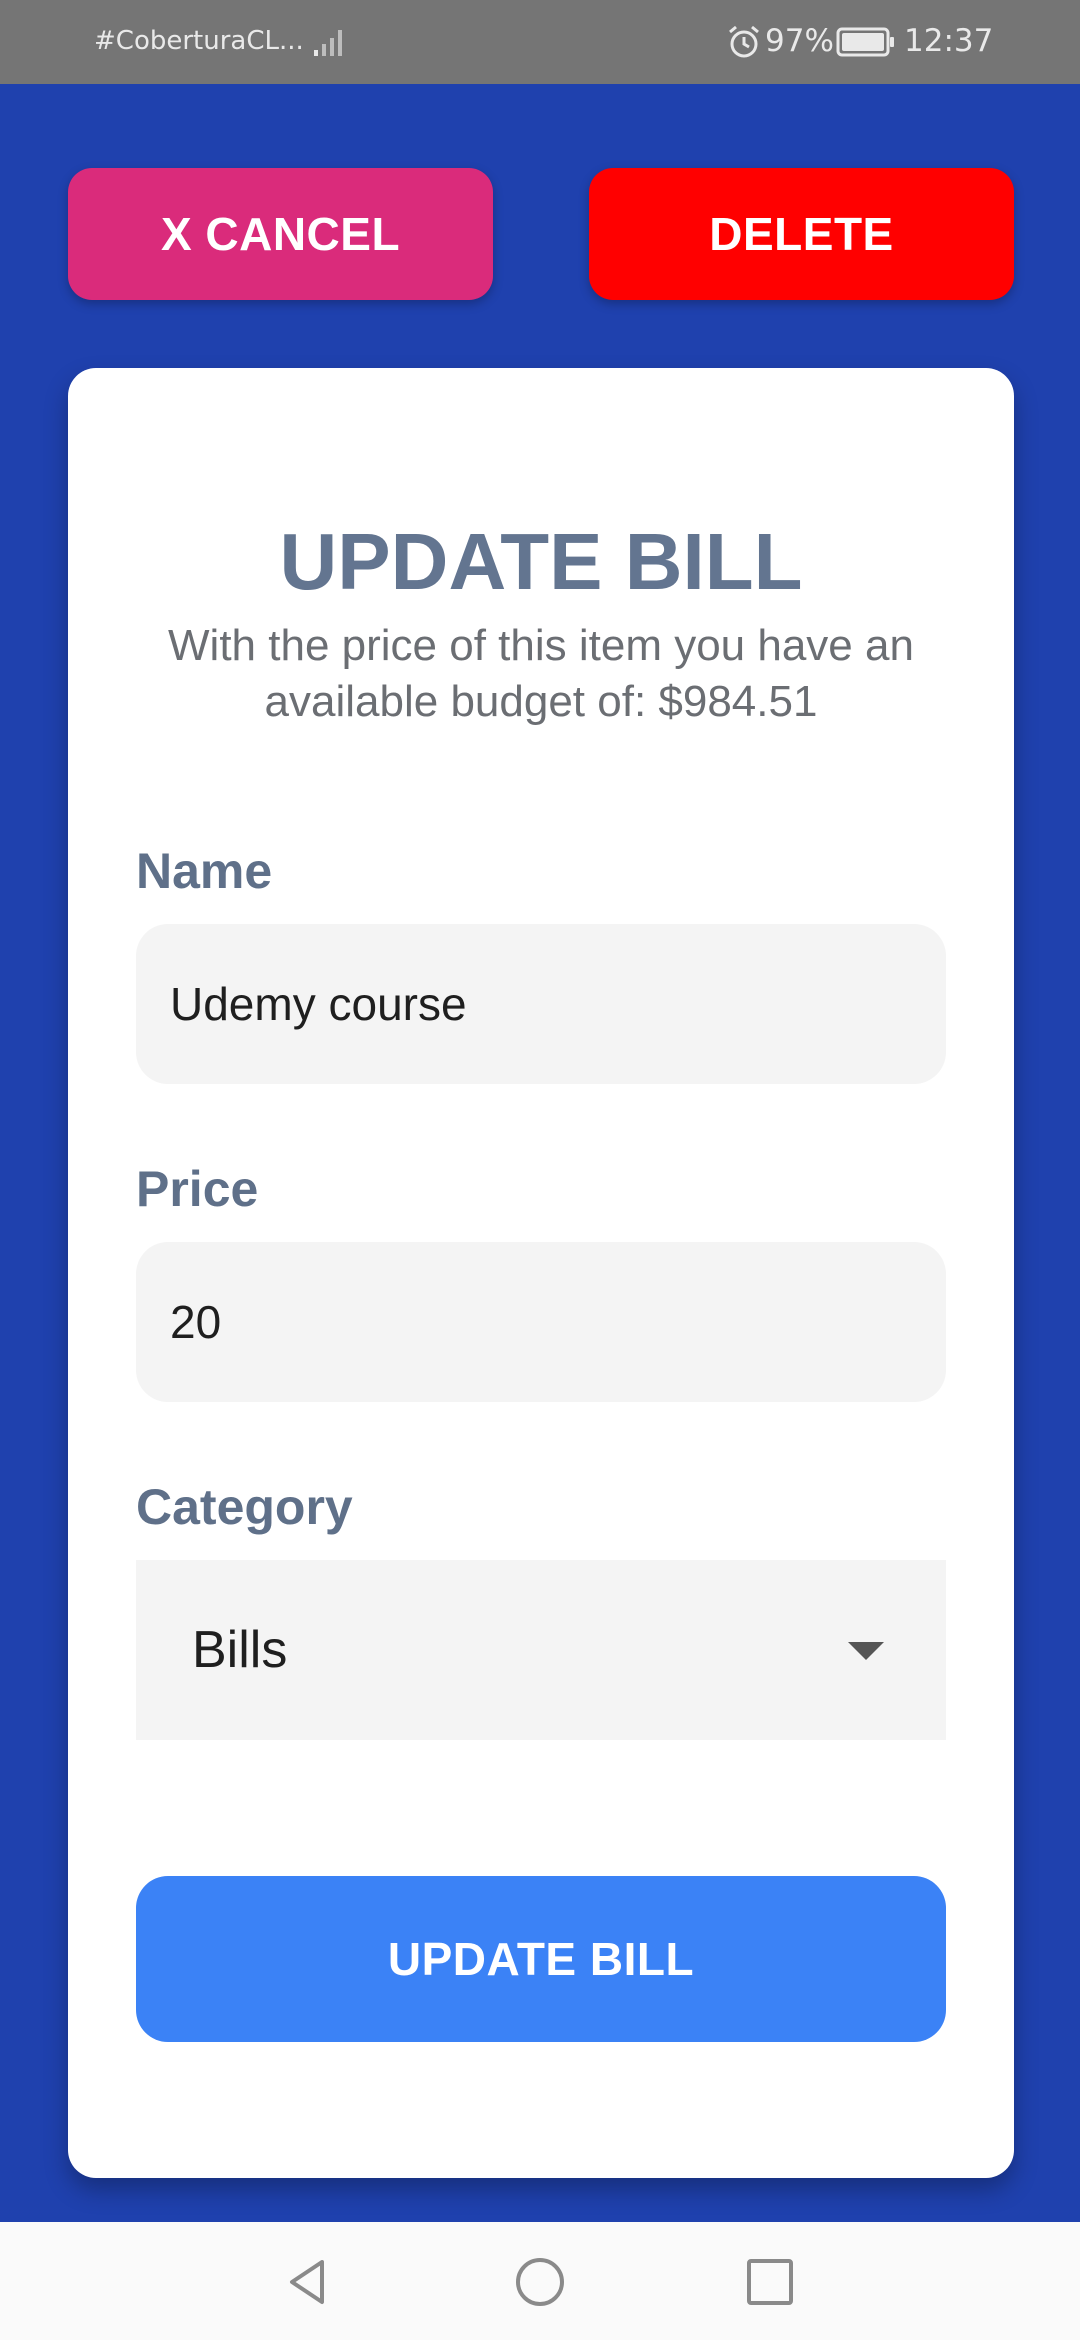  I want to click on name-label: Name, so click(204, 871).